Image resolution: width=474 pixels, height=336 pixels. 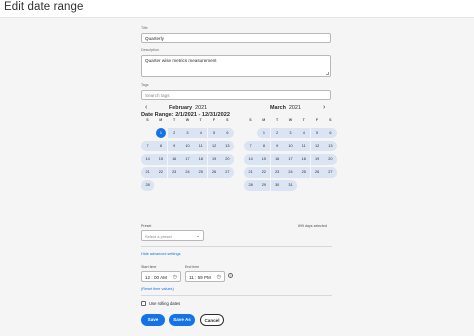 I want to click on save-button: Save, so click(x=153, y=320).